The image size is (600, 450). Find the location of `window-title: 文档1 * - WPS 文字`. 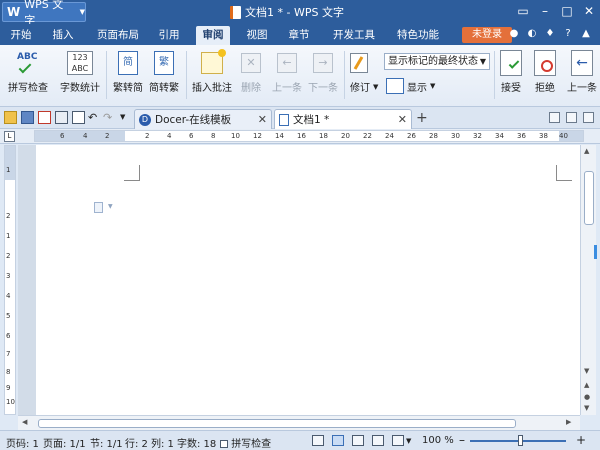

window-title: 文档1 * - WPS 文字 is located at coordinates (287, 12).